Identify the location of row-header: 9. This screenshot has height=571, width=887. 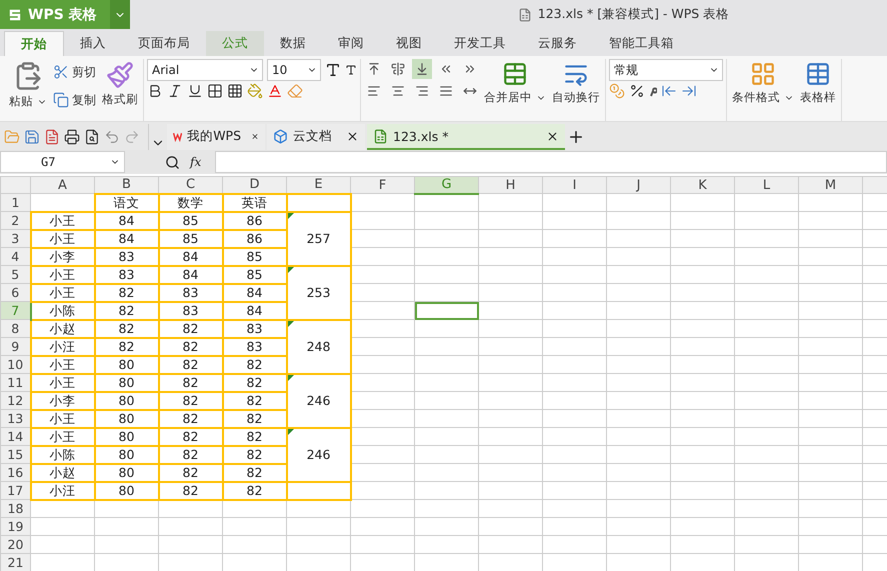
(15, 347).